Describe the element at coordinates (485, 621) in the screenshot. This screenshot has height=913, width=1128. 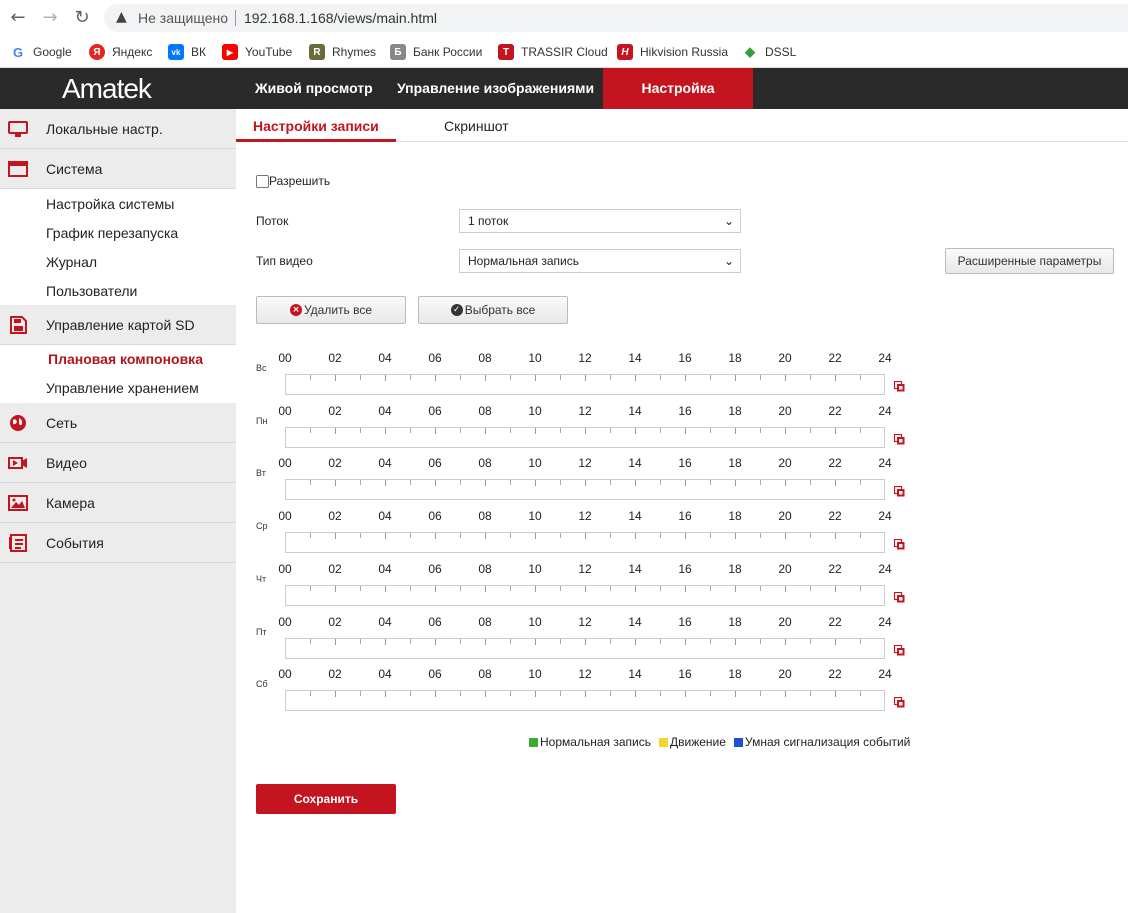
I see `hour-label: 08` at that location.